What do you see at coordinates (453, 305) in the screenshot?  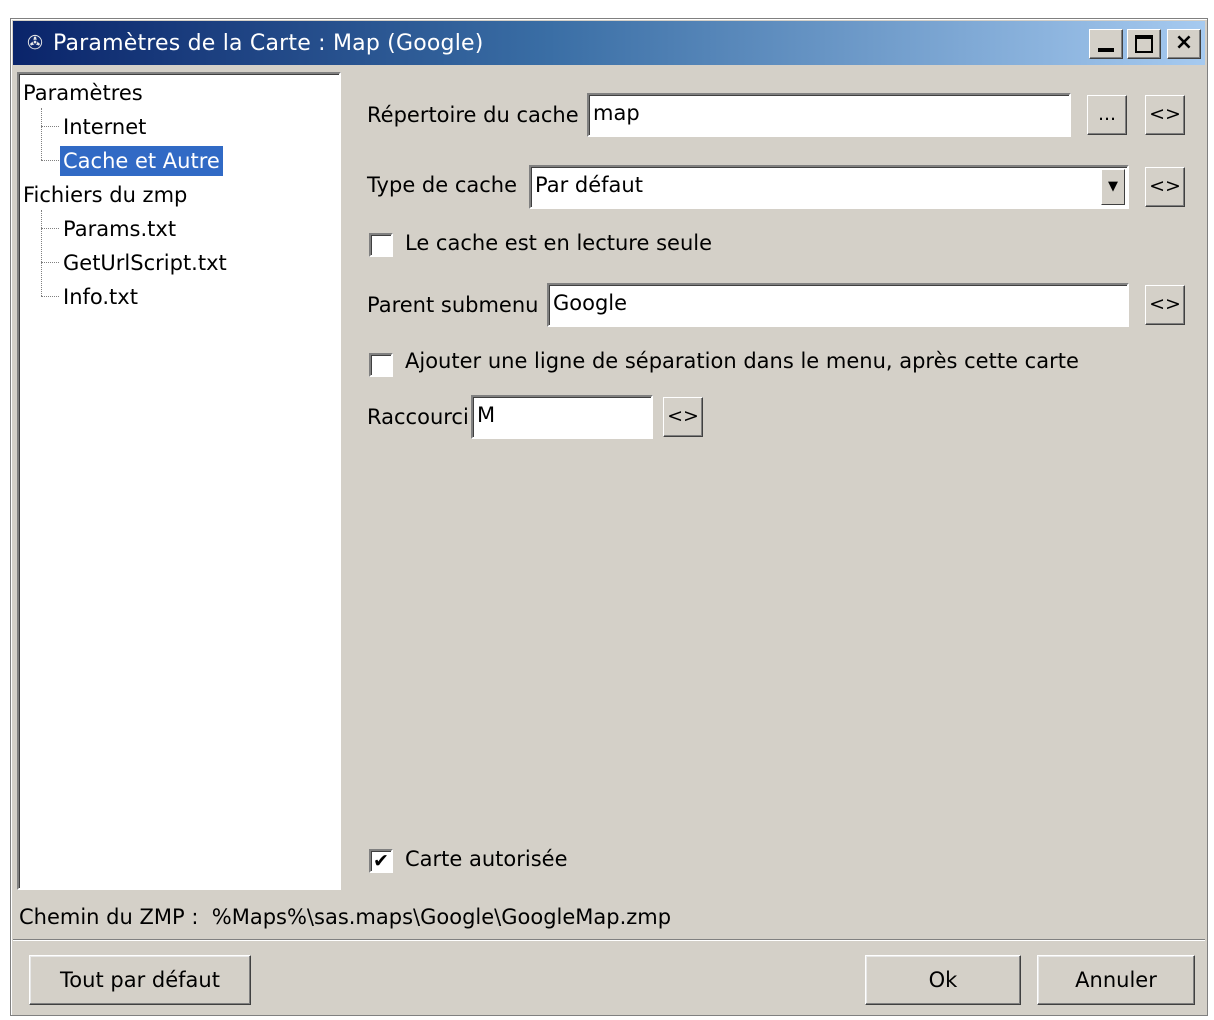 I see `parent-submenu-label: Parent submenu` at bounding box center [453, 305].